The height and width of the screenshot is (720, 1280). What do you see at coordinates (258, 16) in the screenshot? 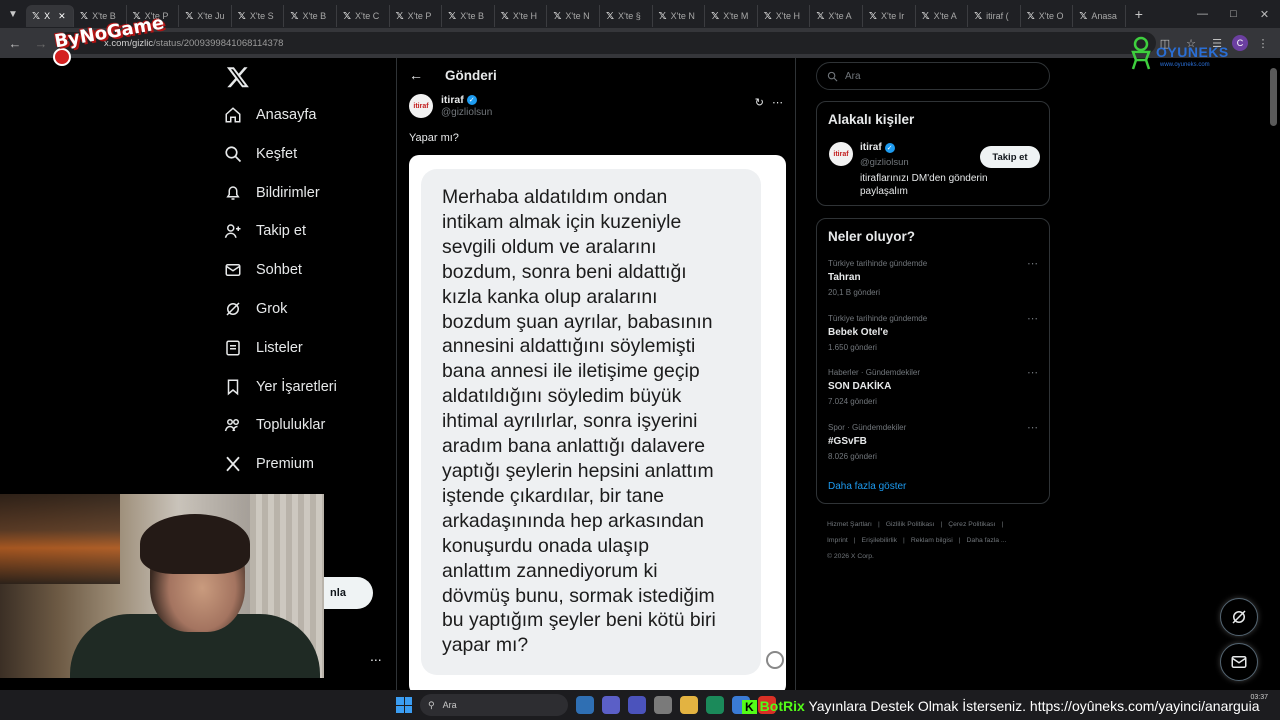
I see `browser-tab: 𝕏 X'te S` at bounding box center [258, 16].